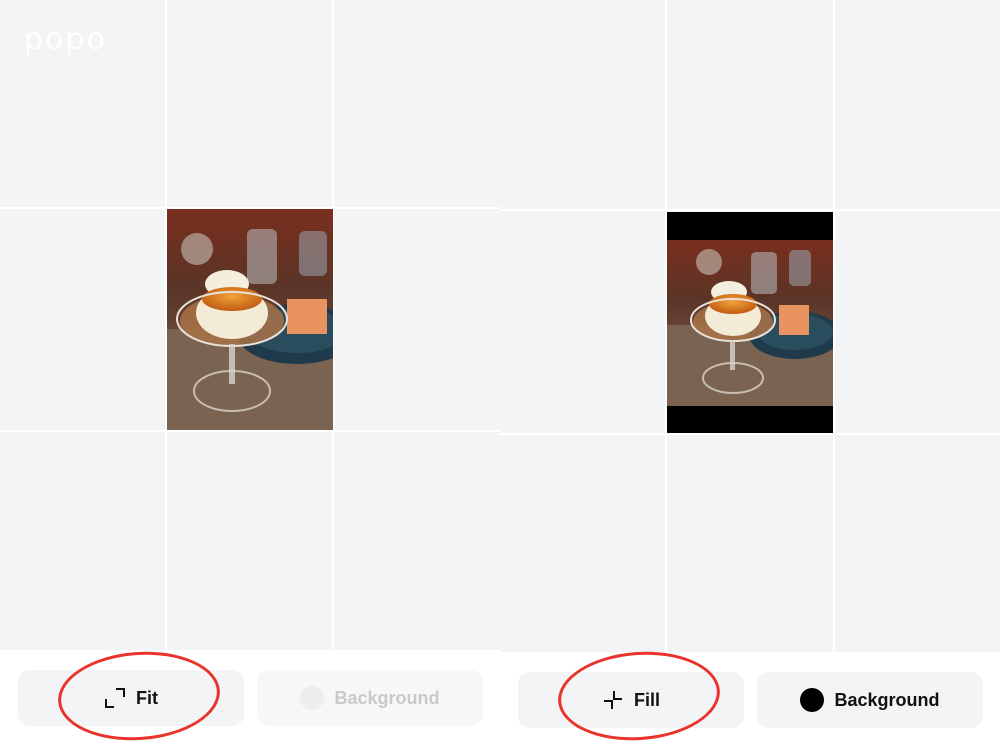 The width and height of the screenshot is (1000, 750). I want to click on collapse-corners-icon, so click(613, 700).